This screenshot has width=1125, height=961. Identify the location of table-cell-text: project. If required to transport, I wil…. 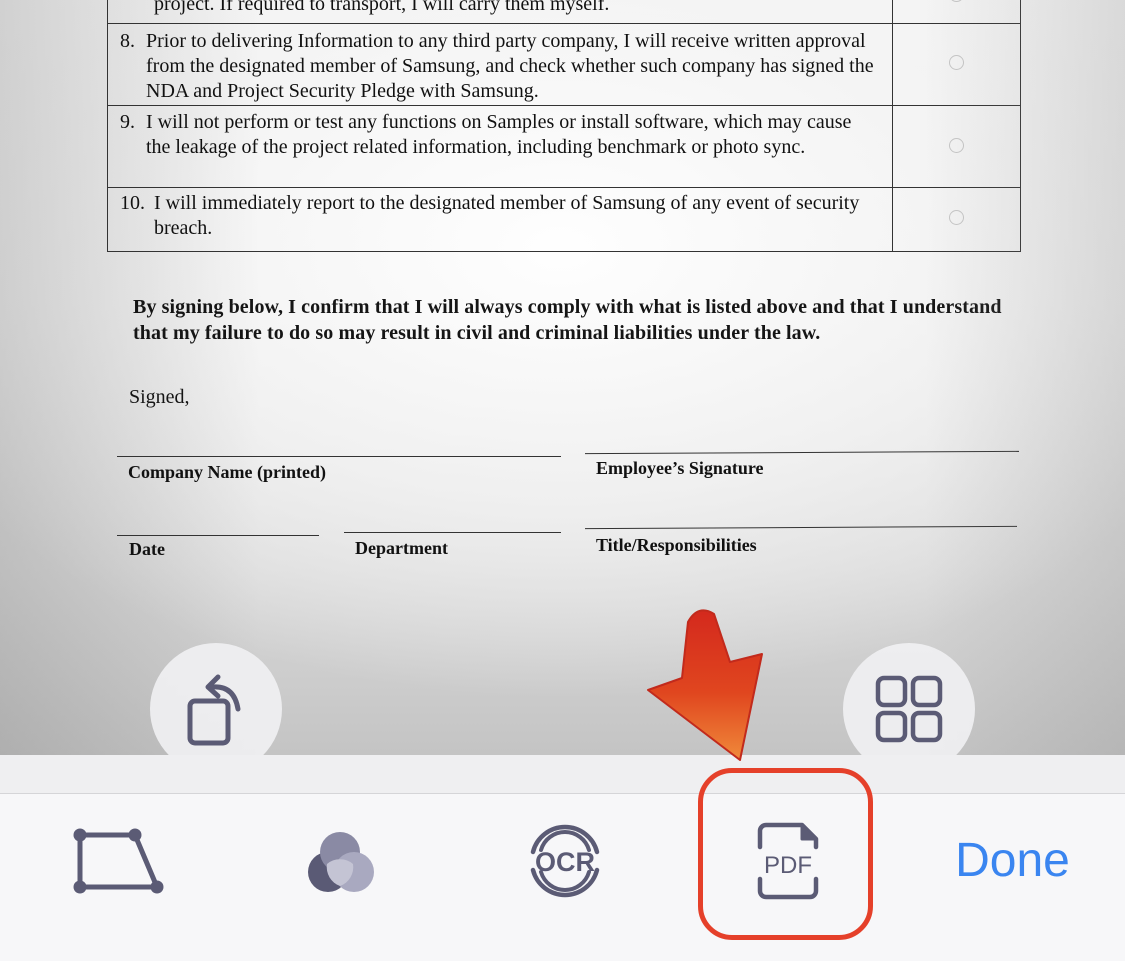
(382, 7).